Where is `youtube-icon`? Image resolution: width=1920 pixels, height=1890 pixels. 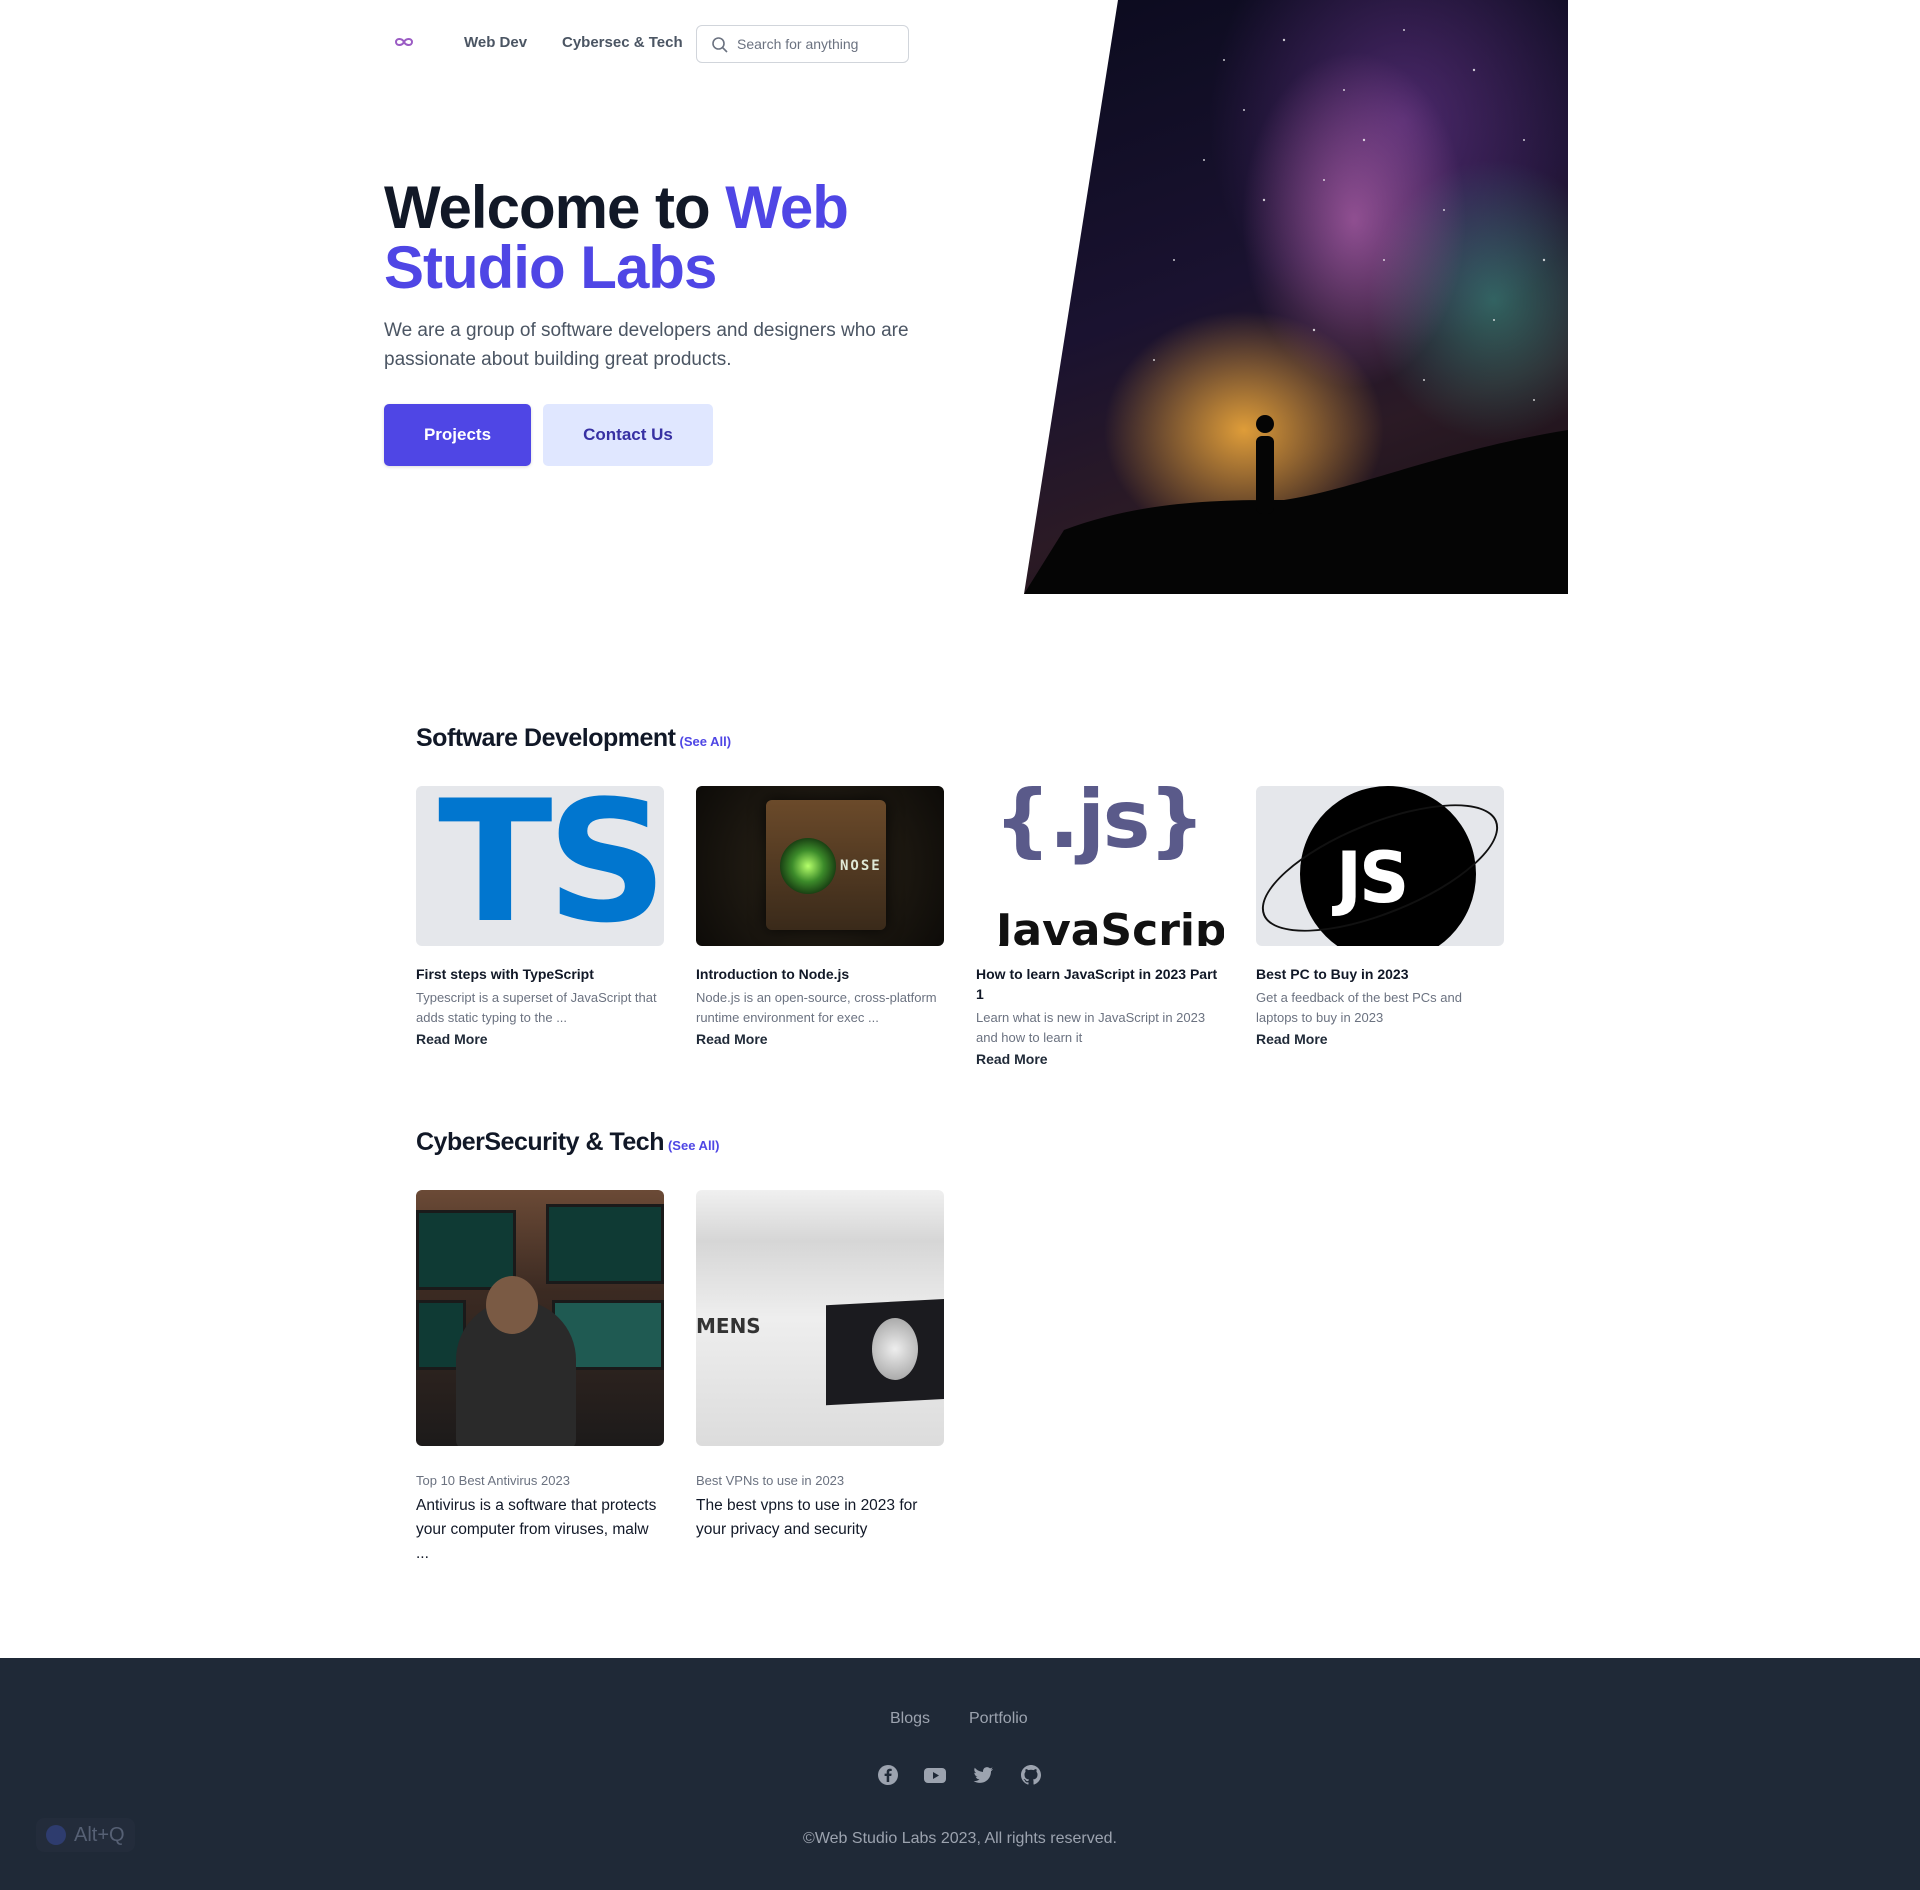
youtube-icon is located at coordinates (935, 1775).